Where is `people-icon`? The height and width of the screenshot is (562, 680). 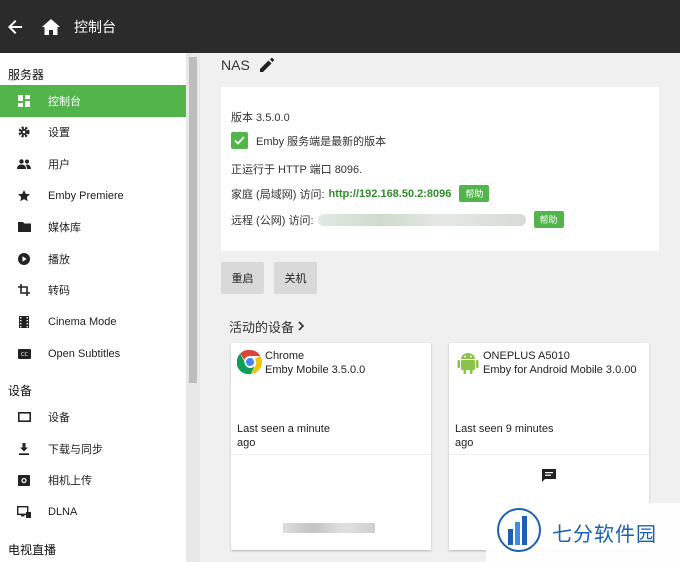
people-icon is located at coordinates (24, 164).